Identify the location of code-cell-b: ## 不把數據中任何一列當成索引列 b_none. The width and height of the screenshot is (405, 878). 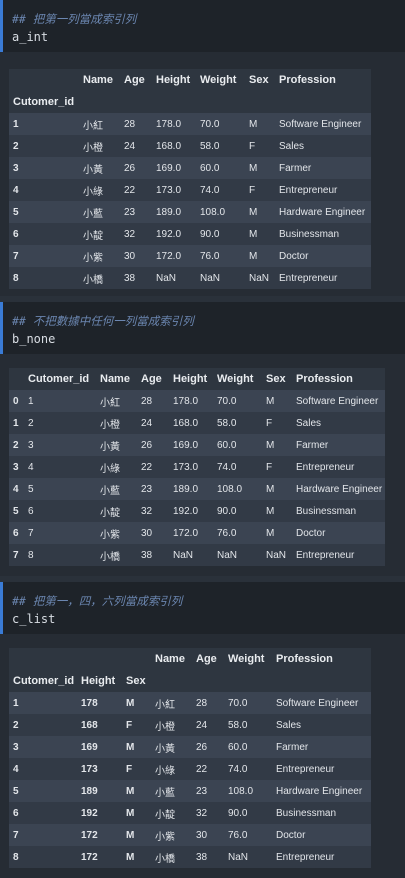
(202, 328).